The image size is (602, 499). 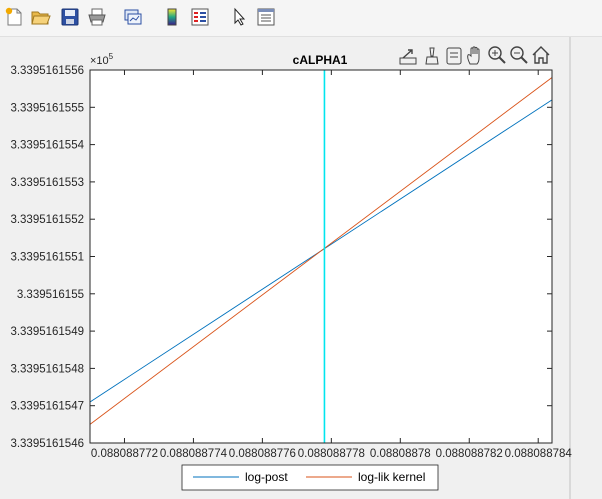 I want to click on legend: log-post log-lik kernel, so click(x=310, y=477).